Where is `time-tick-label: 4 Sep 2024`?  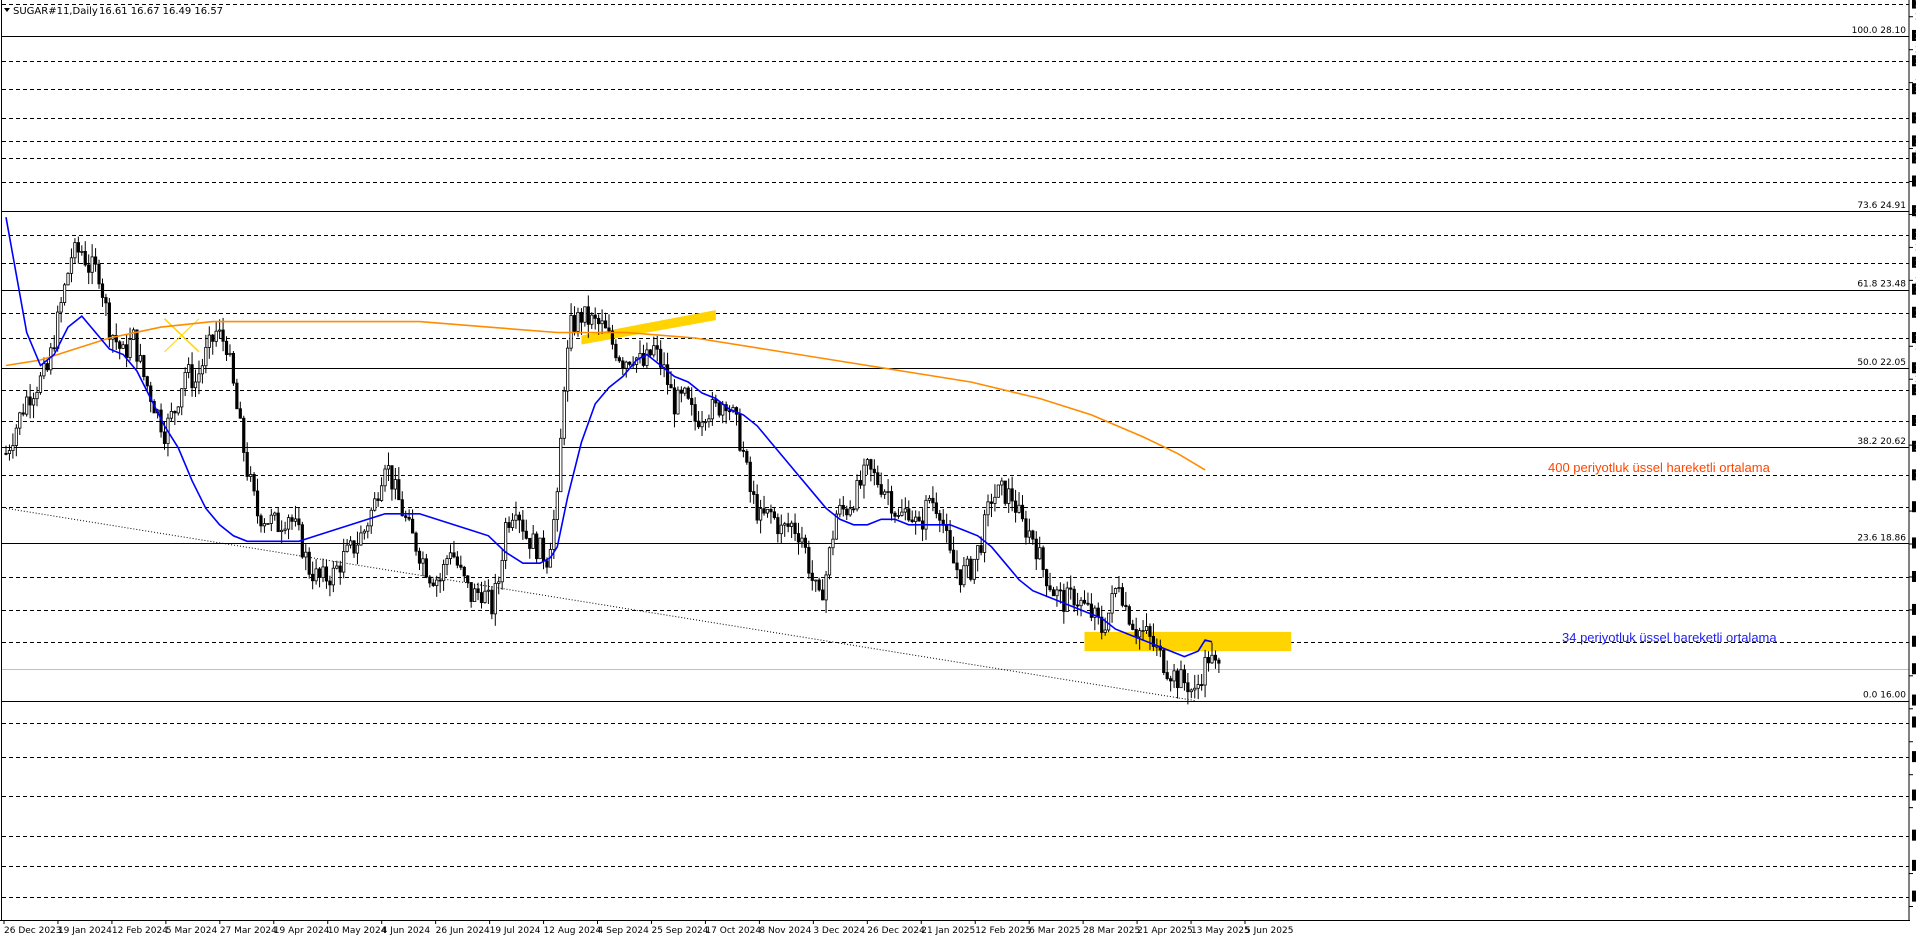
time-tick-label: 4 Sep 2024 is located at coordinates (624, 931).